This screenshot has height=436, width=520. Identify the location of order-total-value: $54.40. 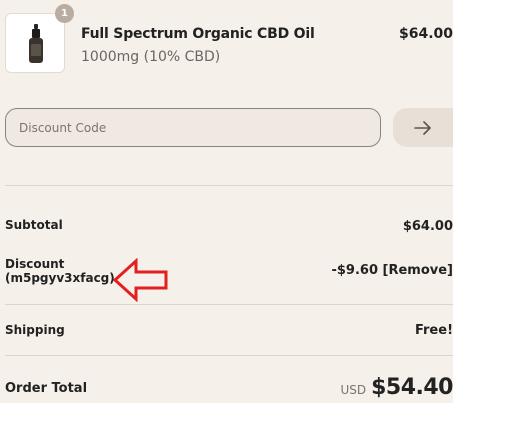
(412, 387).